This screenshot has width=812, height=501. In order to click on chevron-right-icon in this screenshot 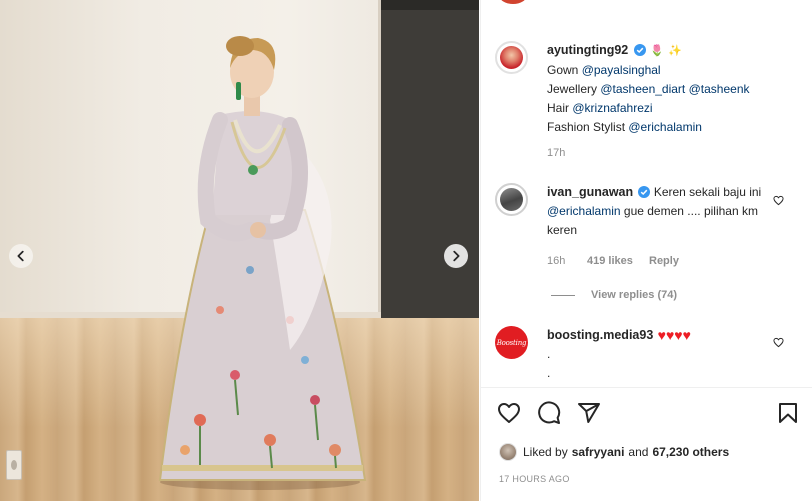, I will do `click(456, 256)`.